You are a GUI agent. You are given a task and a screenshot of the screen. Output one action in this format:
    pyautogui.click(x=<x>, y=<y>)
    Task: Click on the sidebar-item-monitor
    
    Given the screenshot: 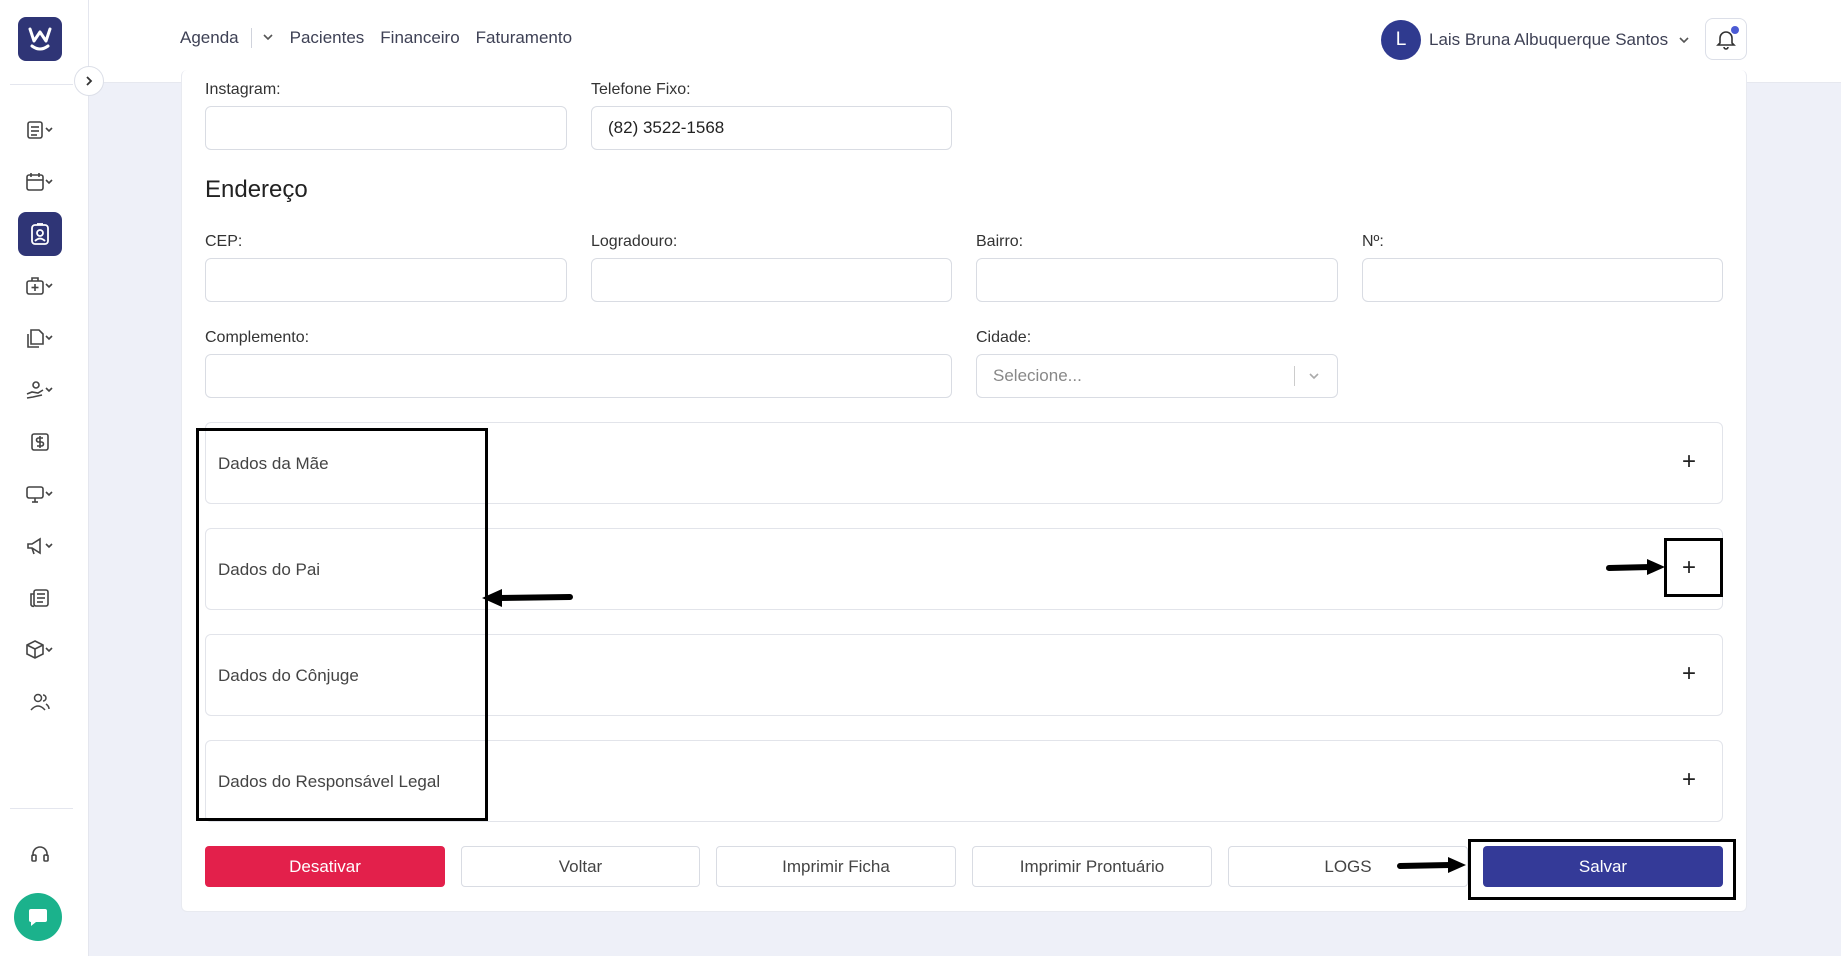 What is the action you would take?
    pyautogui.click(x=40, y=494)
    